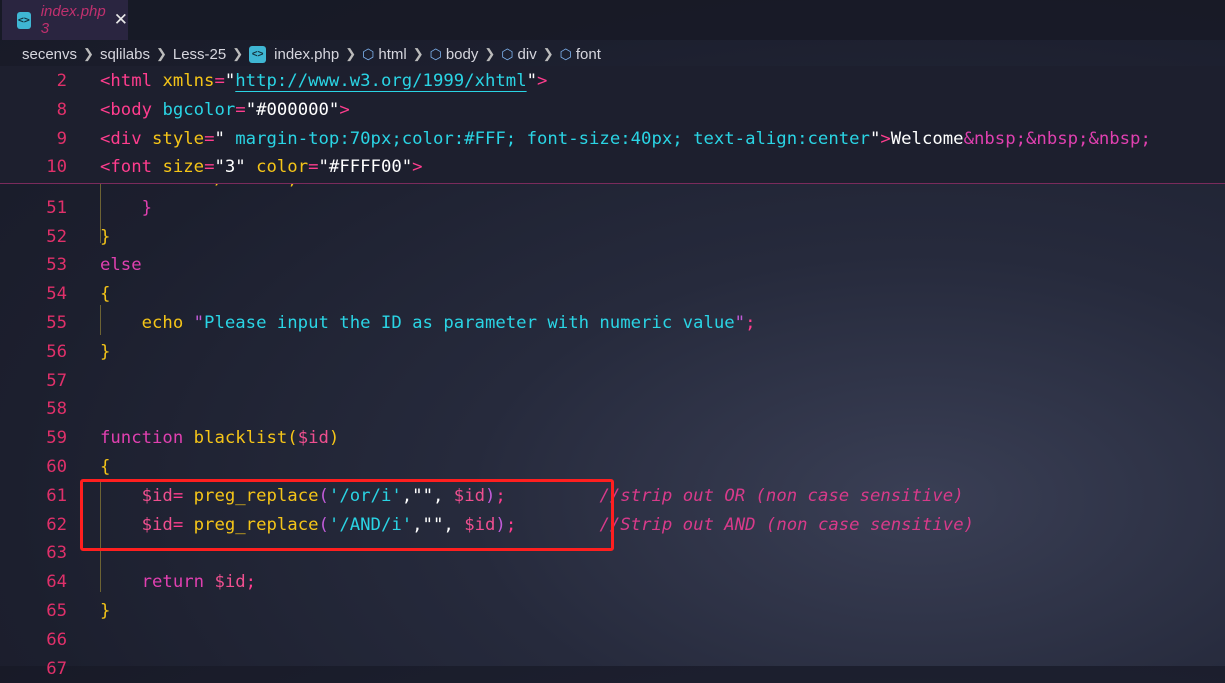  I want to click on code-line: 59 function blacklist($id), so click(612, 438).